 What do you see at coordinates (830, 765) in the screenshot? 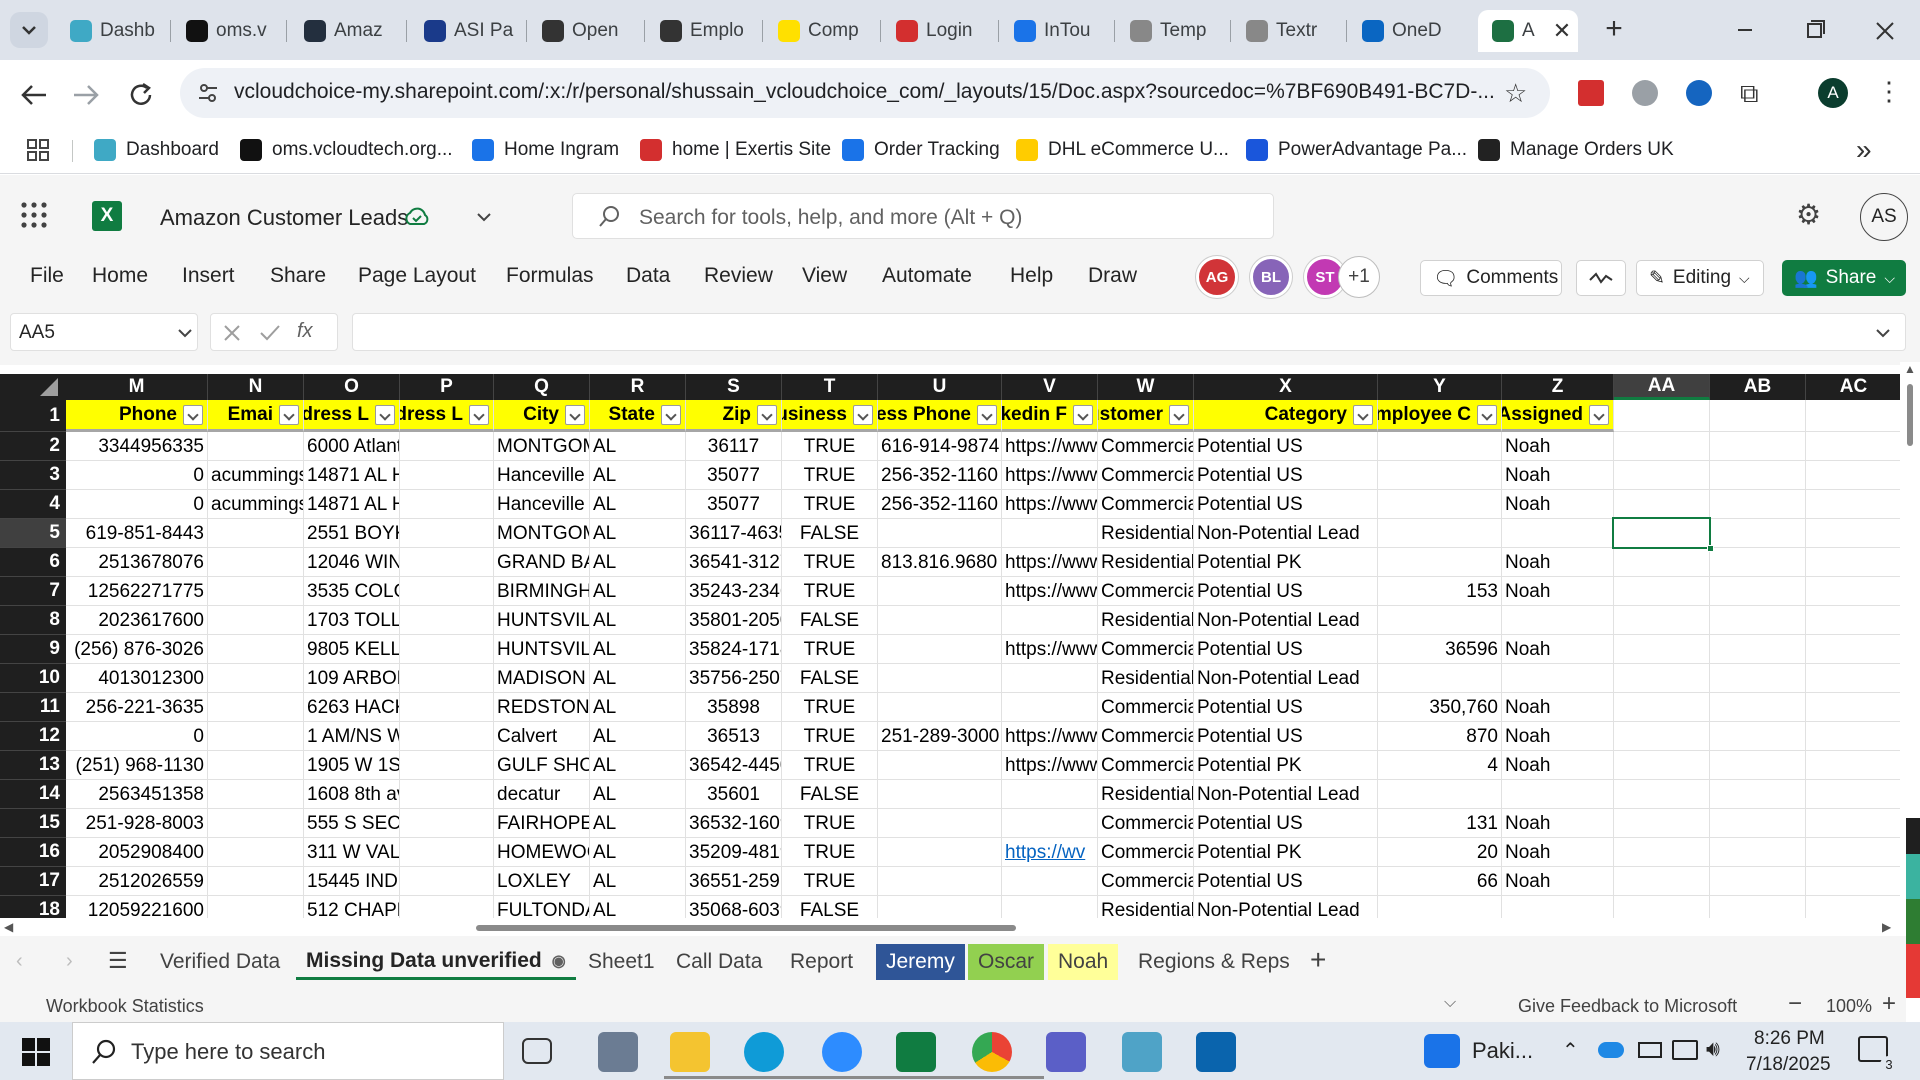
I see `cell: TRUE` at bounding box center [830, 765].